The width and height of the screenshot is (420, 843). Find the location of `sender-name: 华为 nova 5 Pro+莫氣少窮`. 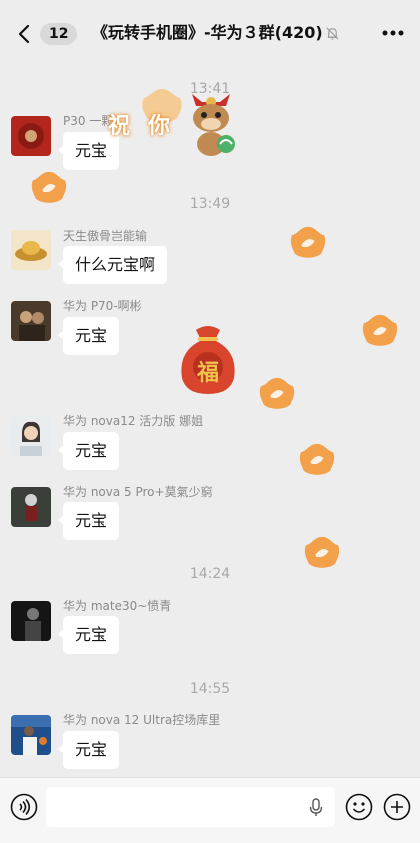

sender-name: 华为 nova 5 Pro+莫氣少窮 is located at coordinates (138, 492).